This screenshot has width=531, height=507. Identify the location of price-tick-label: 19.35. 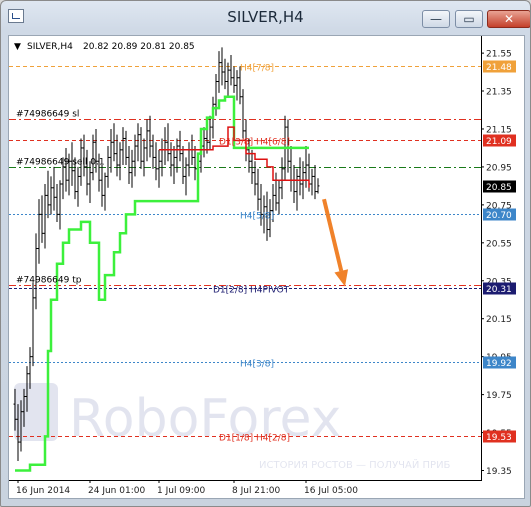
(499, 472).